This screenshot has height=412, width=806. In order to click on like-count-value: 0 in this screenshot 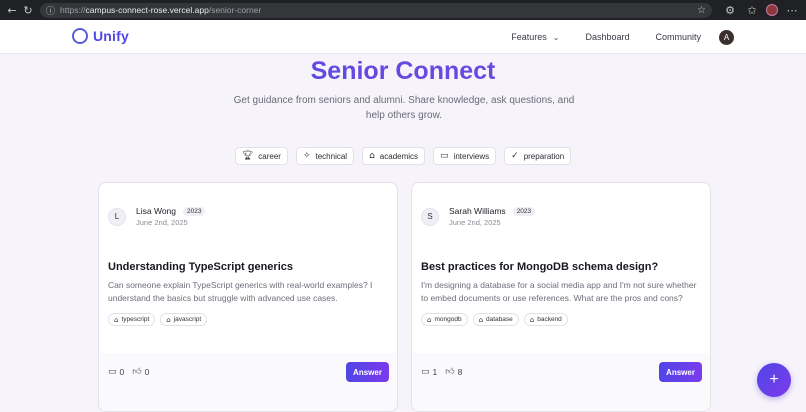, I will do `click(147, 372)`.